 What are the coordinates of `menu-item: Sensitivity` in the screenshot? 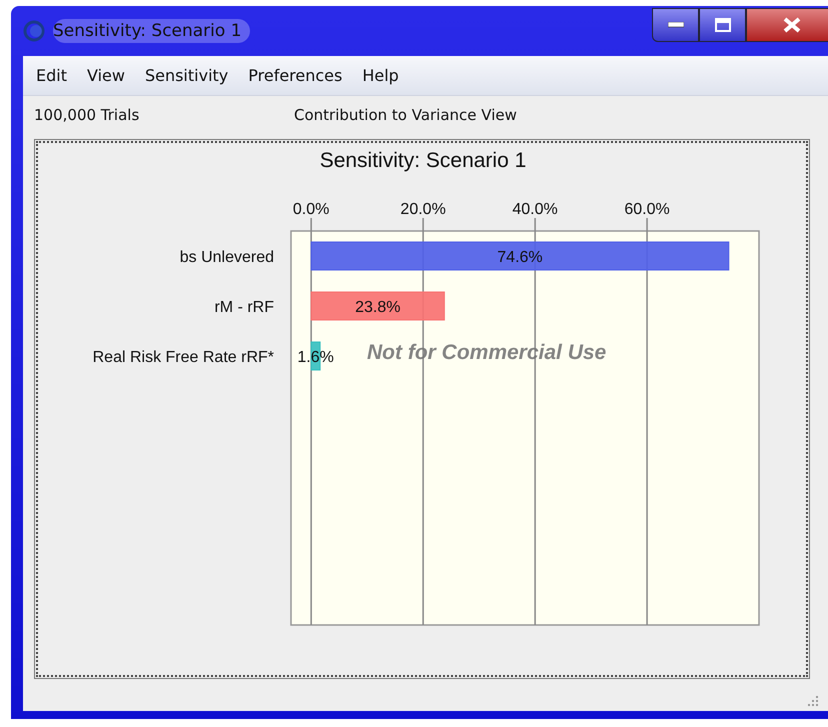 It's located at (186, 75).